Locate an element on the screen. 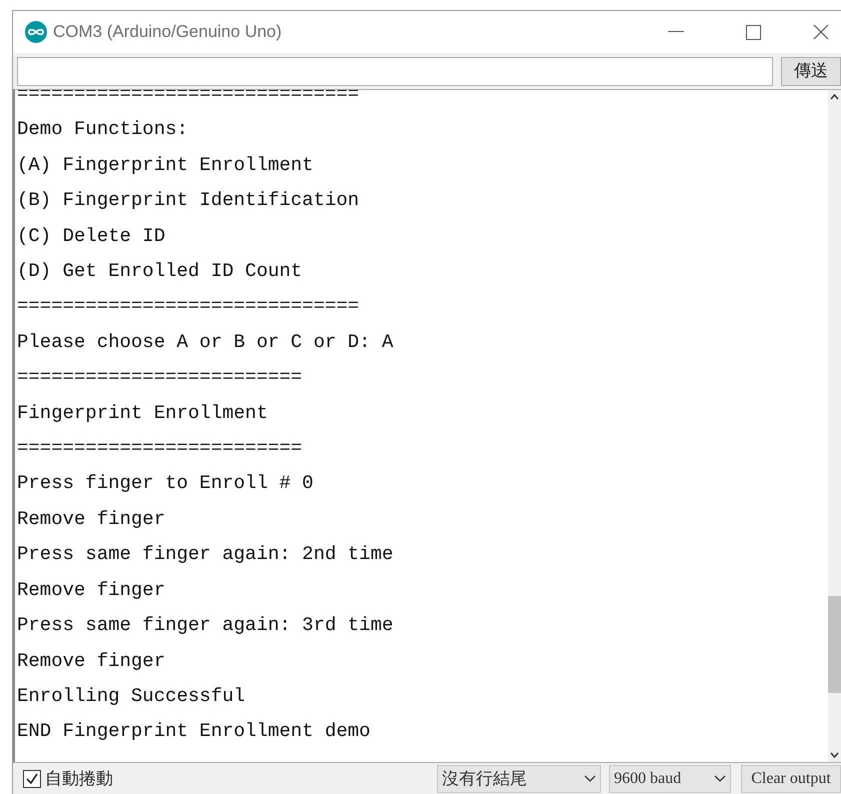  clear-output-button: Clear output is located at coordinates (791, 778).